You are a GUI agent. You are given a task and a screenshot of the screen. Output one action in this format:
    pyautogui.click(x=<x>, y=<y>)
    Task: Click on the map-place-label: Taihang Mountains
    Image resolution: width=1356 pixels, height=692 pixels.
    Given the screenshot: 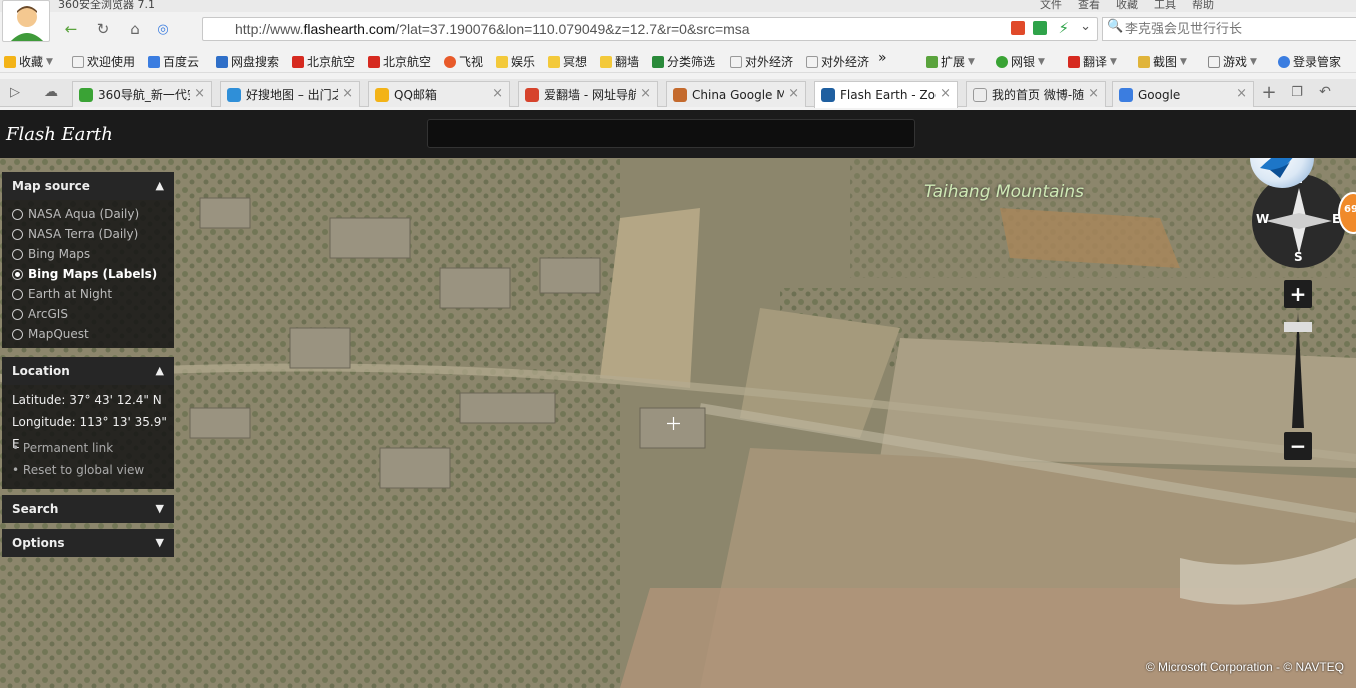 What is the action you would take?
    pyautogui.click(x=1004, y=192)
    